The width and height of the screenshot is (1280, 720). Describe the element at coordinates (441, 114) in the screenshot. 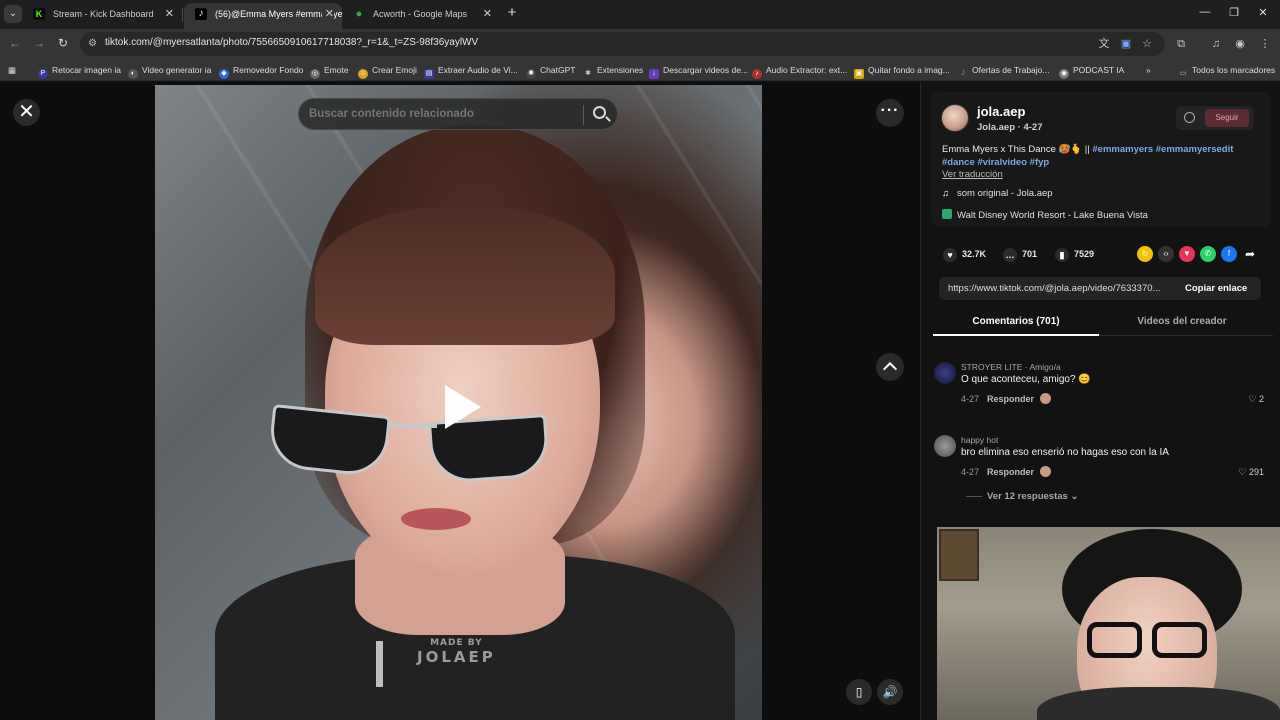

I see `search-input` at that location.